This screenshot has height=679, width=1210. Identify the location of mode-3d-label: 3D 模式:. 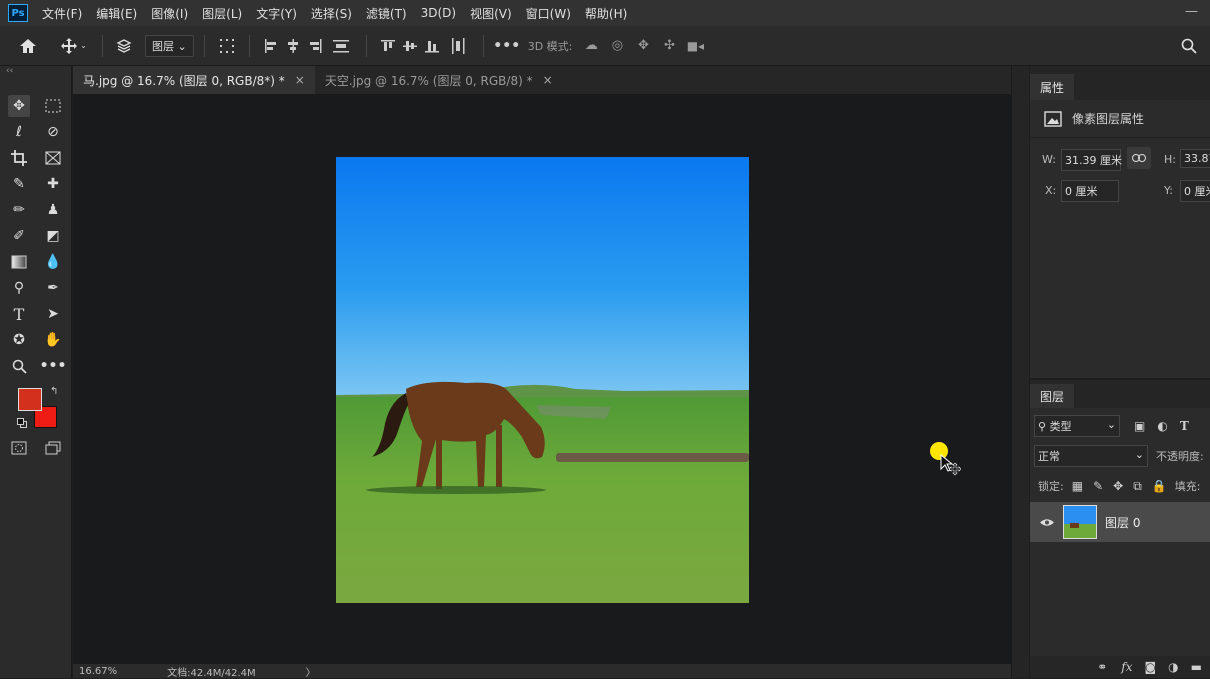
(550, 46).